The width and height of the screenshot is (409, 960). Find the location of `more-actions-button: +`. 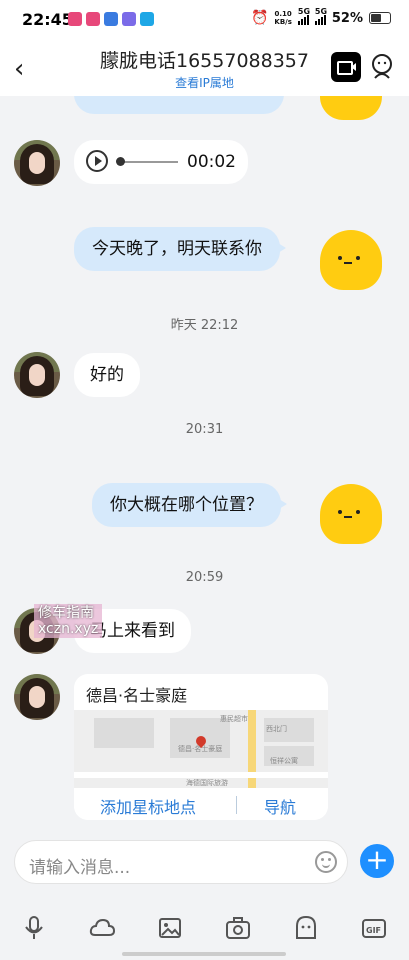

more-actions-button: + is located at coordinates (377, 861).